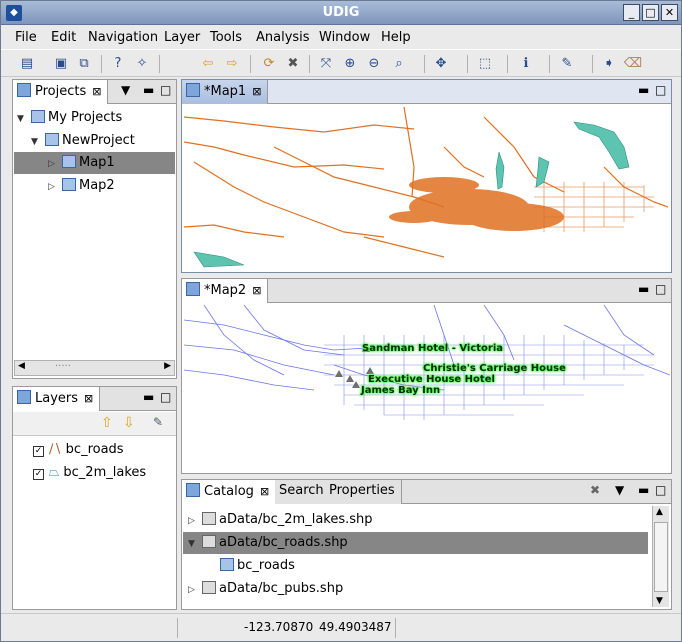  What do you see at coordinates (415, 543) in the screenshot?
I see `catalog-item-selected: ▼ aData/bc_roads.shp` at bounding box center [415, 543].